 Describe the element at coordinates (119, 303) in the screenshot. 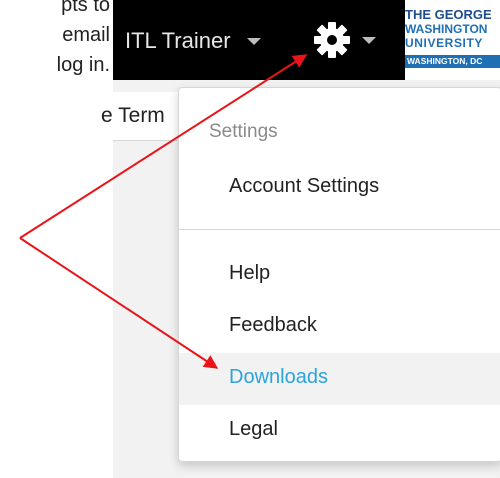

I see `arrow-to-downloads` at that location.